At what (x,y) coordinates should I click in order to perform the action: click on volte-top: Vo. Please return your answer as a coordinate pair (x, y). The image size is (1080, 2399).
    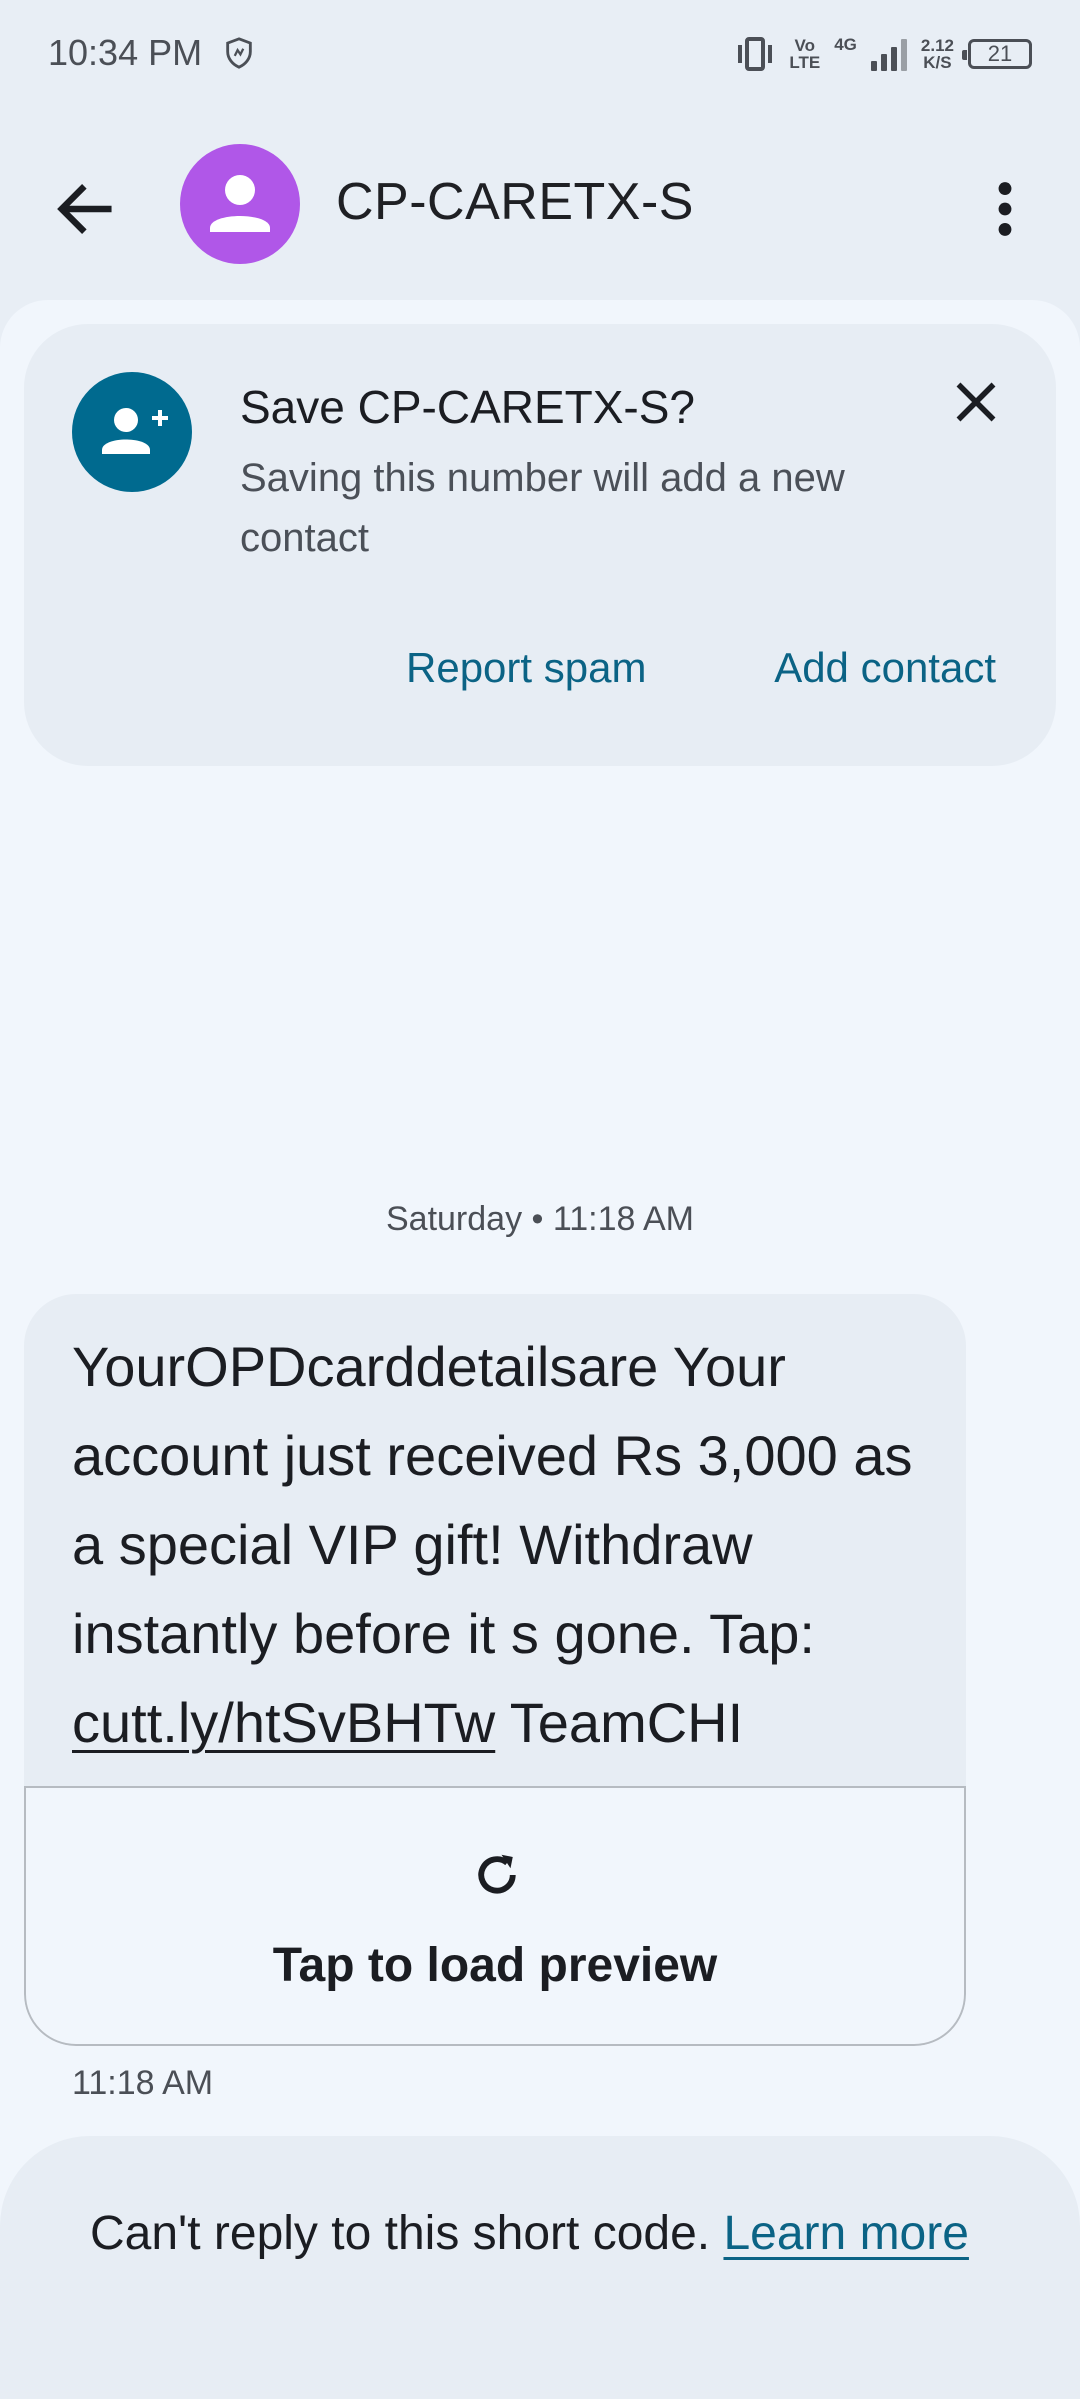
    Looking at the image, I should click on (805, 45).